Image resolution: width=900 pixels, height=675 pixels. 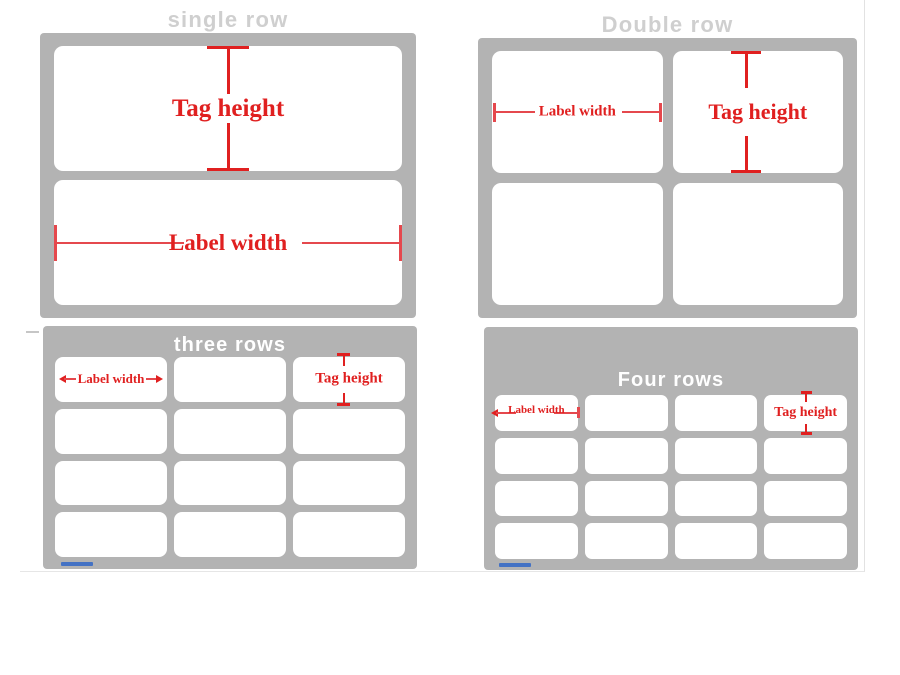 I want to click on panel-title-single-row: single row, so click(x=228, y=19).